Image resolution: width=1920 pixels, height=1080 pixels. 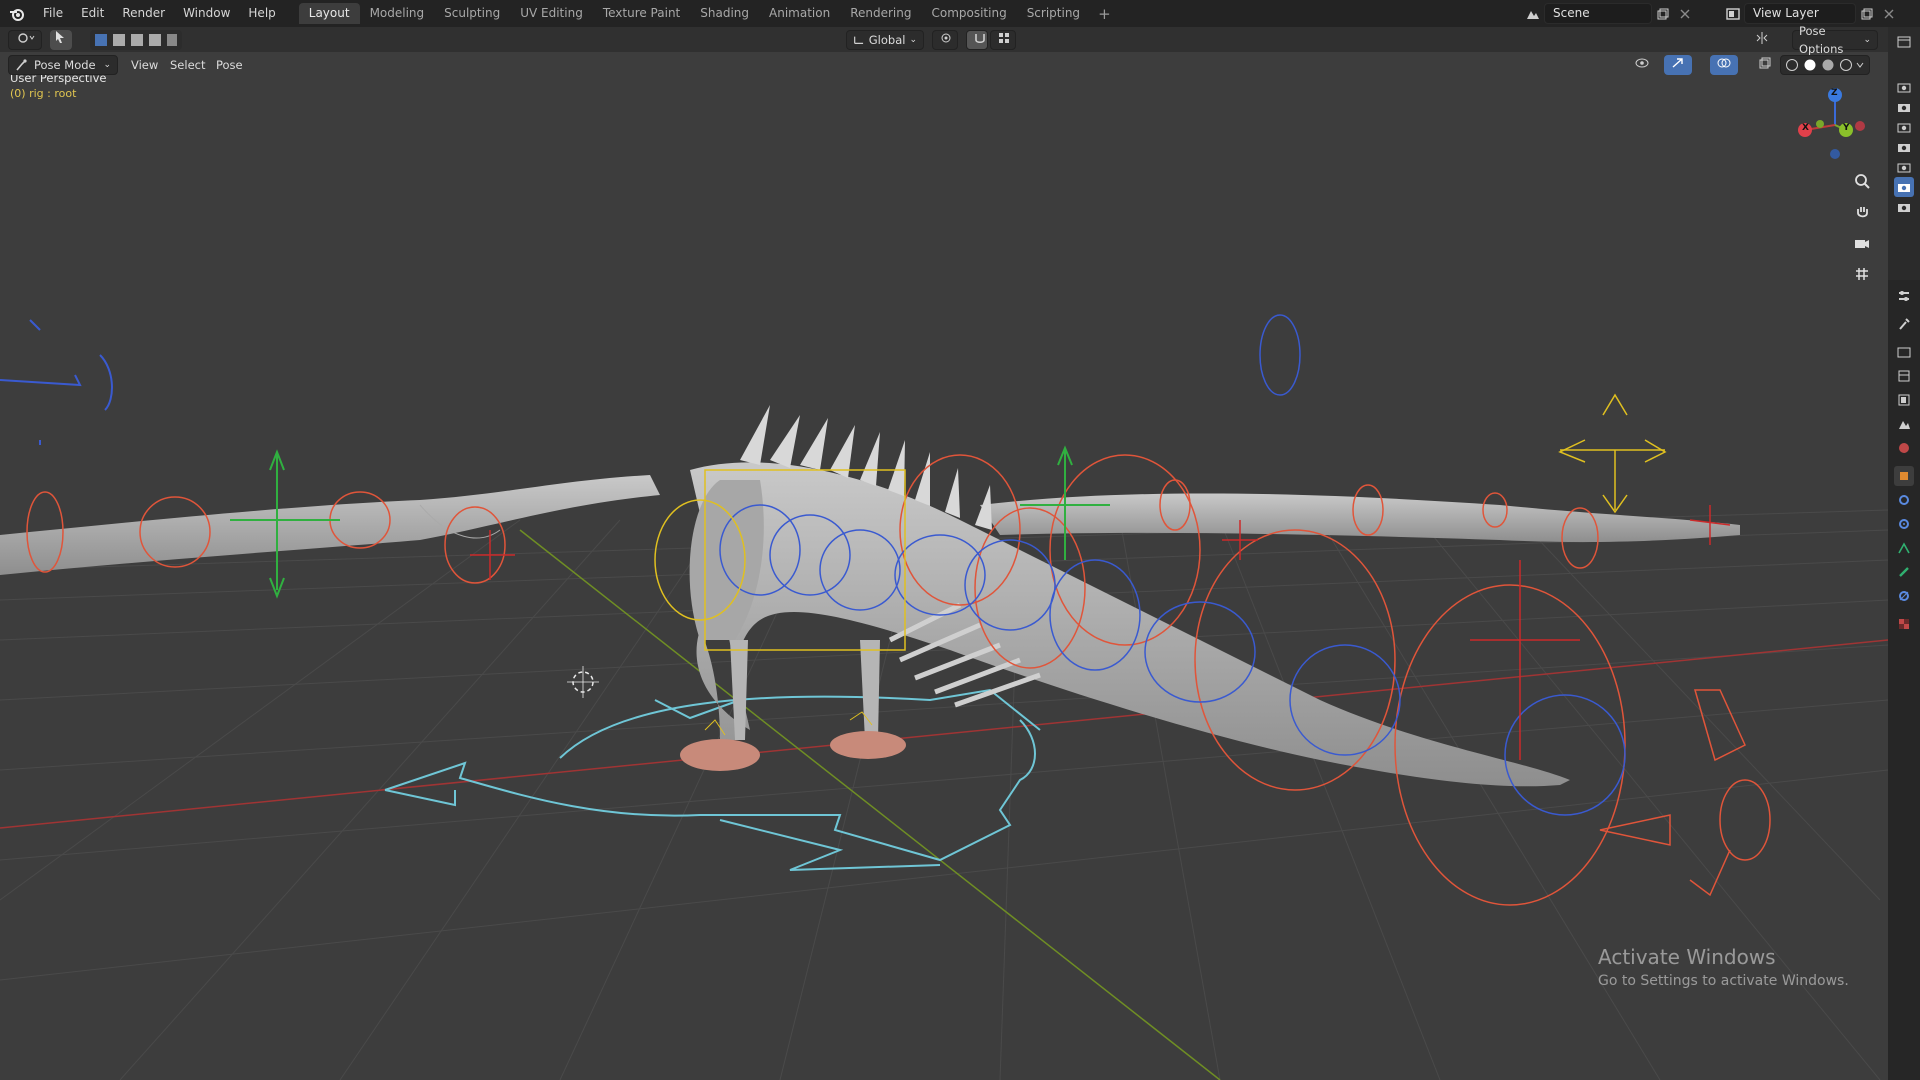 What do you see at coordinates (1053, 13) in the screenshot?
I see `tab-scripting: Scripting` at bounding box center [1053, 13].